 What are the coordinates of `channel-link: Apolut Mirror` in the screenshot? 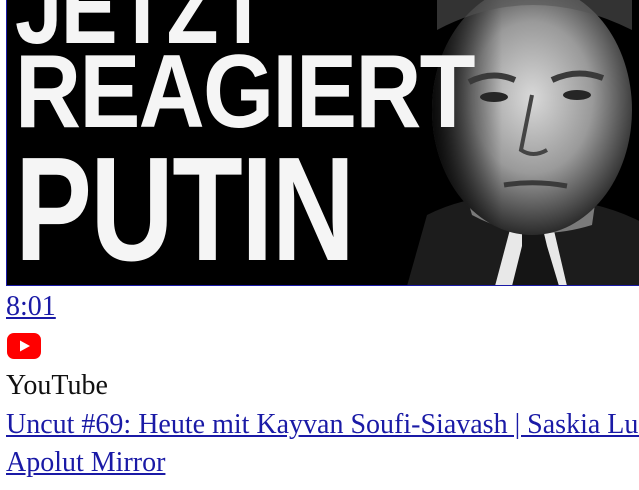 It's located at (85, 463).